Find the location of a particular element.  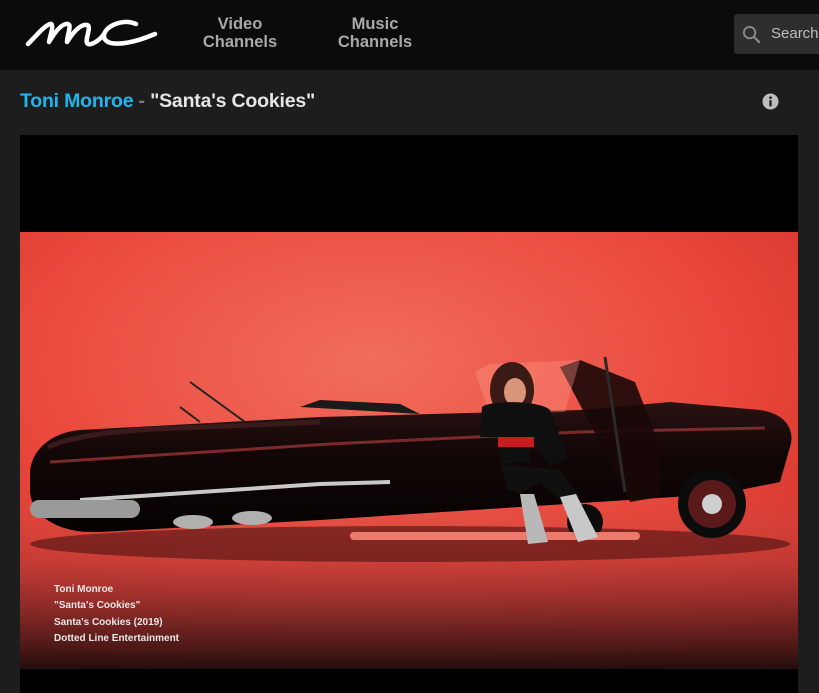

info-icon is located at coordinates (770, 101).